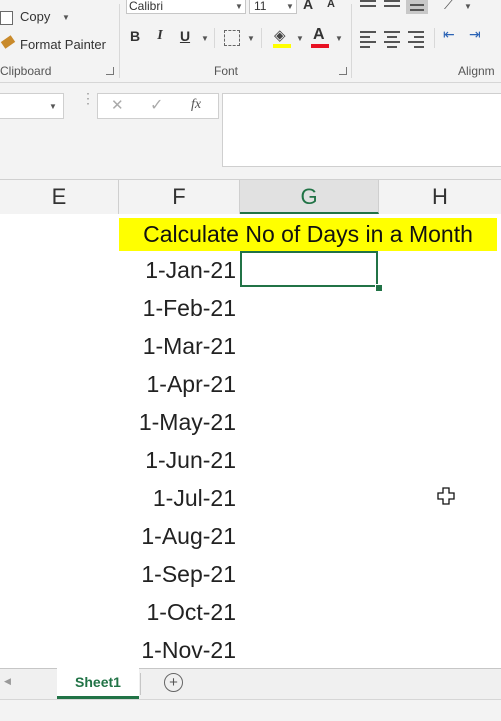 The height and width of the screenshot is (721, 501). What do you see at coordinates (280, 35) in the screenshot?
I see `fill-color-icon: ◈` at bounding box center [280, 35].